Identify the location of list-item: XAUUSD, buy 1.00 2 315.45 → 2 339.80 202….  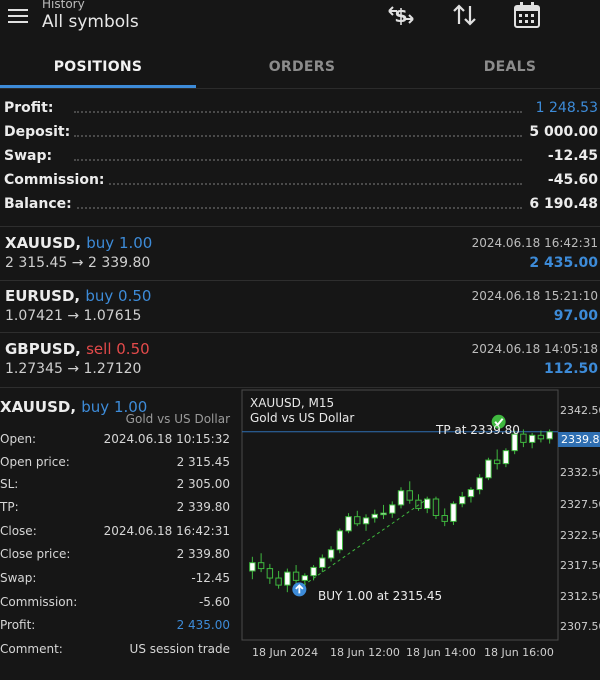
(300, 254).